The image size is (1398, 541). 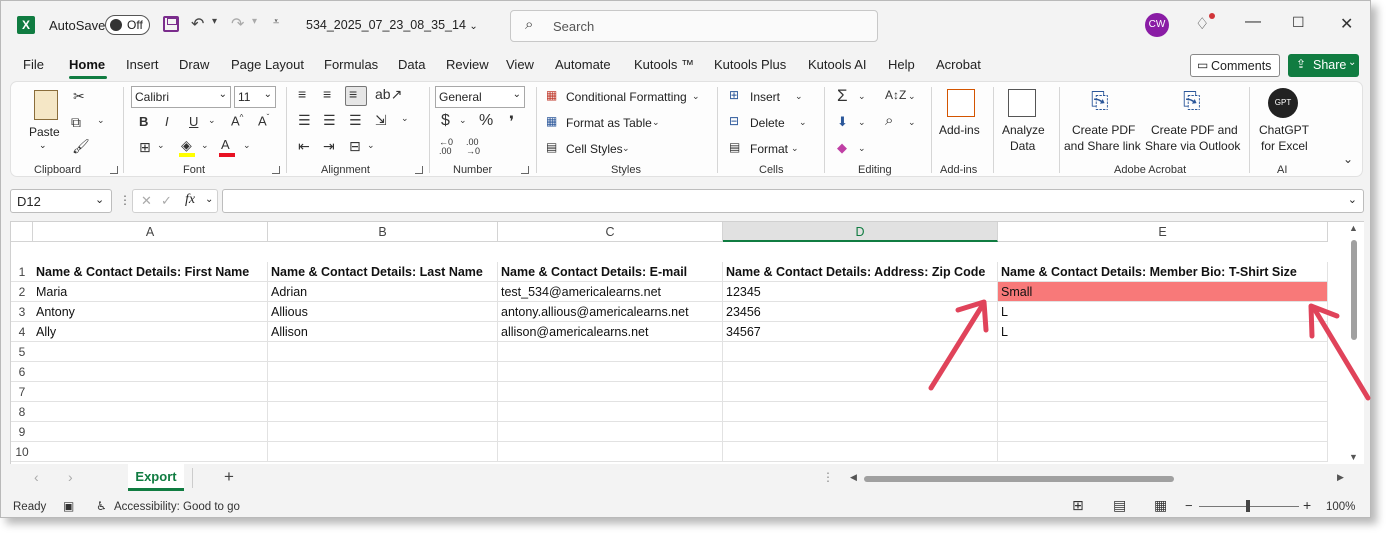 I want to click on bold-icon: B, so click(x=143, y=121).